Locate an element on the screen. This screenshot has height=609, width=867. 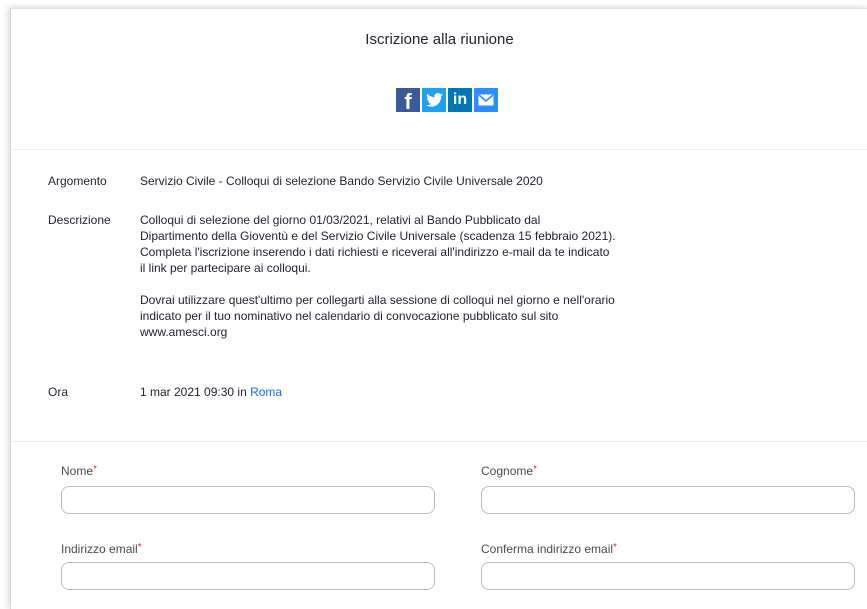
email-input is located at coordinates (248, 576).